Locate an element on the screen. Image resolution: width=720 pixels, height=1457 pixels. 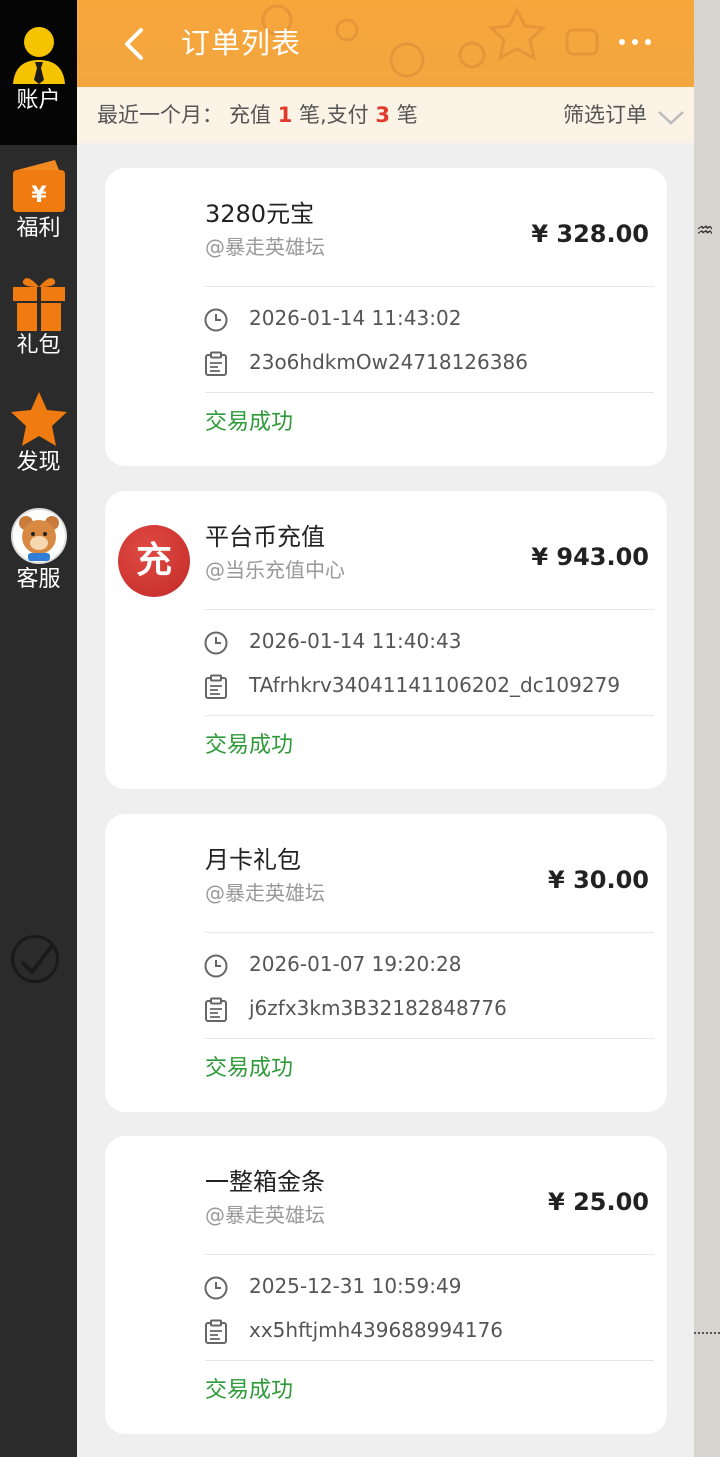
recharge-logo-icon: 充 is located at coordinates (154, 561).